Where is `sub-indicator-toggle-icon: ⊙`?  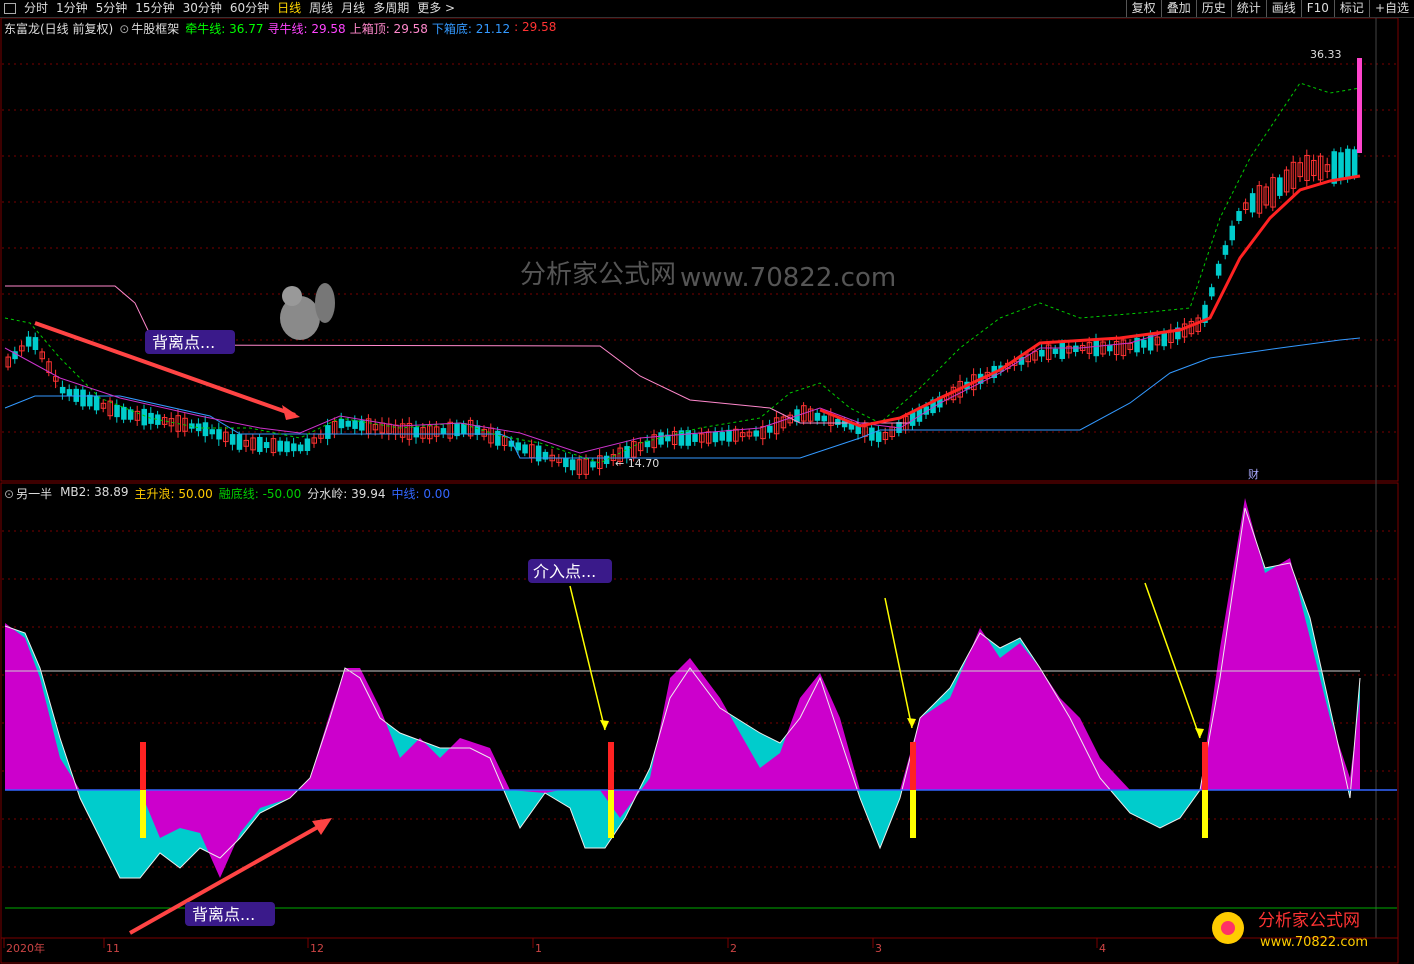
sub-indicator-toggle-icon: ⊙ is located at coordinates (9, 494).